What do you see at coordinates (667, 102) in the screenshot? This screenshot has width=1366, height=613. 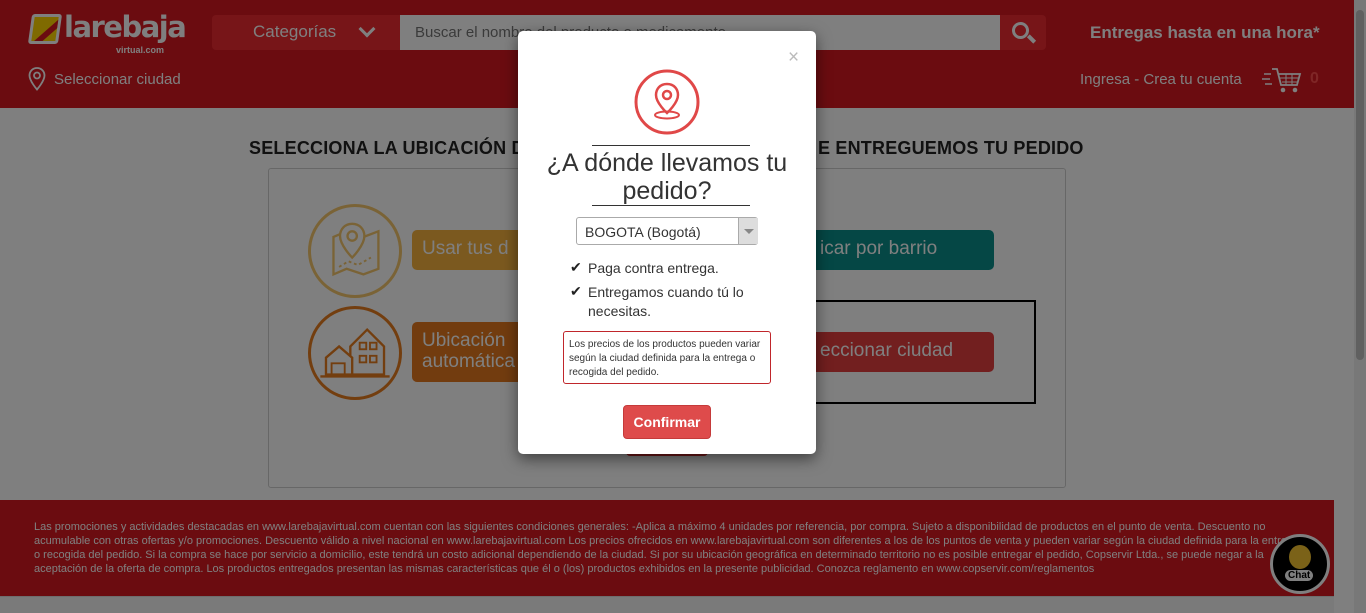 I see `location-pin-icon` at bounding box center [667, 102].